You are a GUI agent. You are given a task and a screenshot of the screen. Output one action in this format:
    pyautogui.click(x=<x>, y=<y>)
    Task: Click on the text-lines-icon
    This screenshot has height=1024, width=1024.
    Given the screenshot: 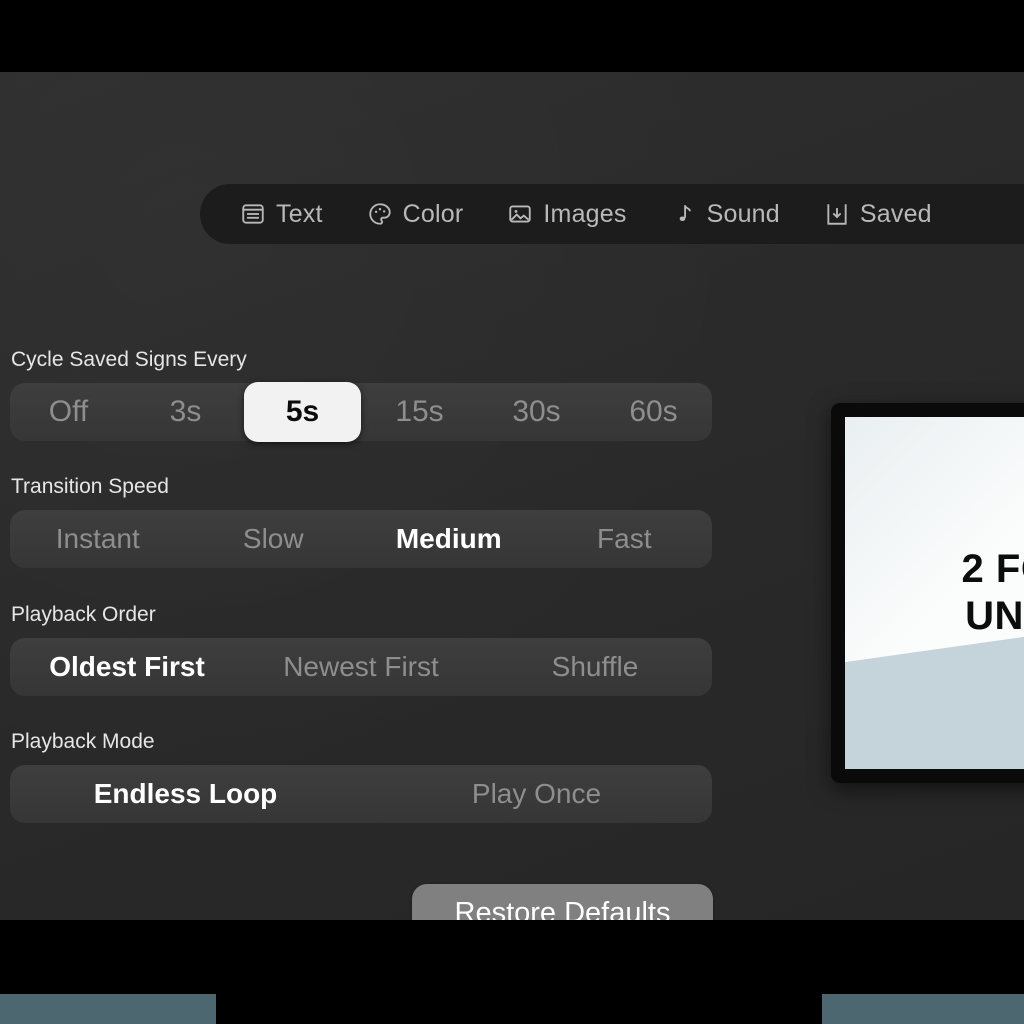 What is the action you would take?
    pyautogui.click(x=253, y=214)
    